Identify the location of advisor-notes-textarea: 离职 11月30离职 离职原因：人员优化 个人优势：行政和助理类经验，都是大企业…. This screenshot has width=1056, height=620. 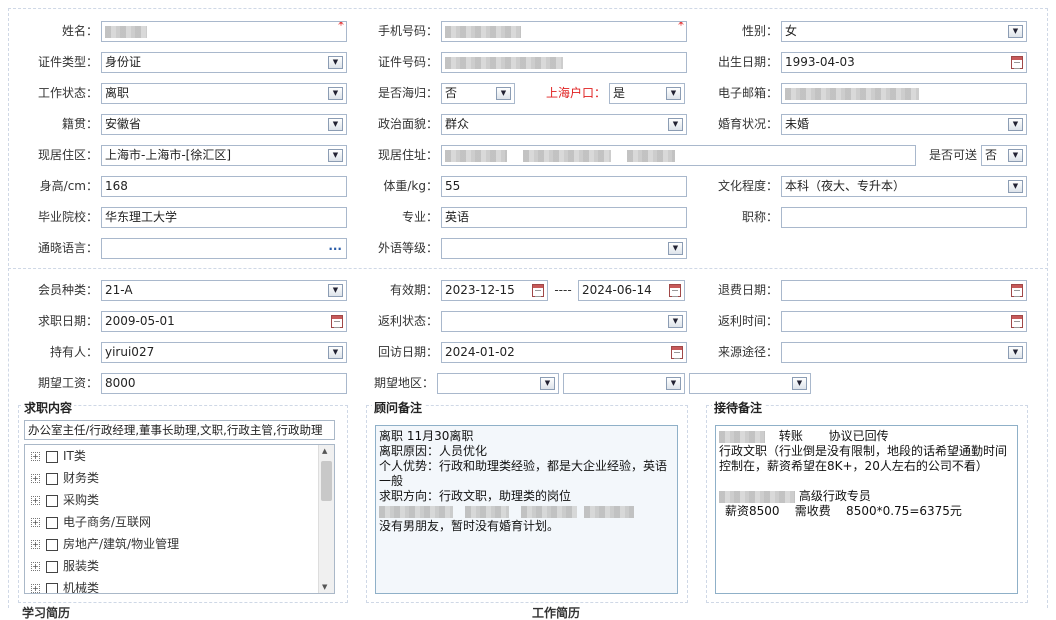
(526, 509).